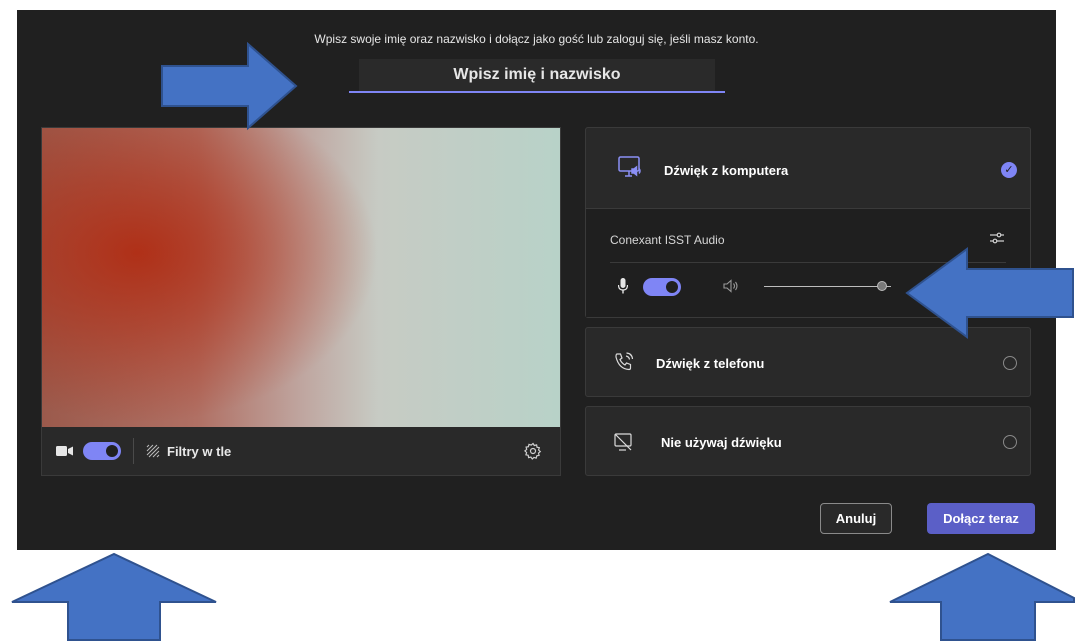 This screenshot has width=1075, height=642. What do you see at coordinates (808, 441) in the screenshot?
I see `audio-option-none: Nie używaj dźwięku` at bounding box center [808, 441].